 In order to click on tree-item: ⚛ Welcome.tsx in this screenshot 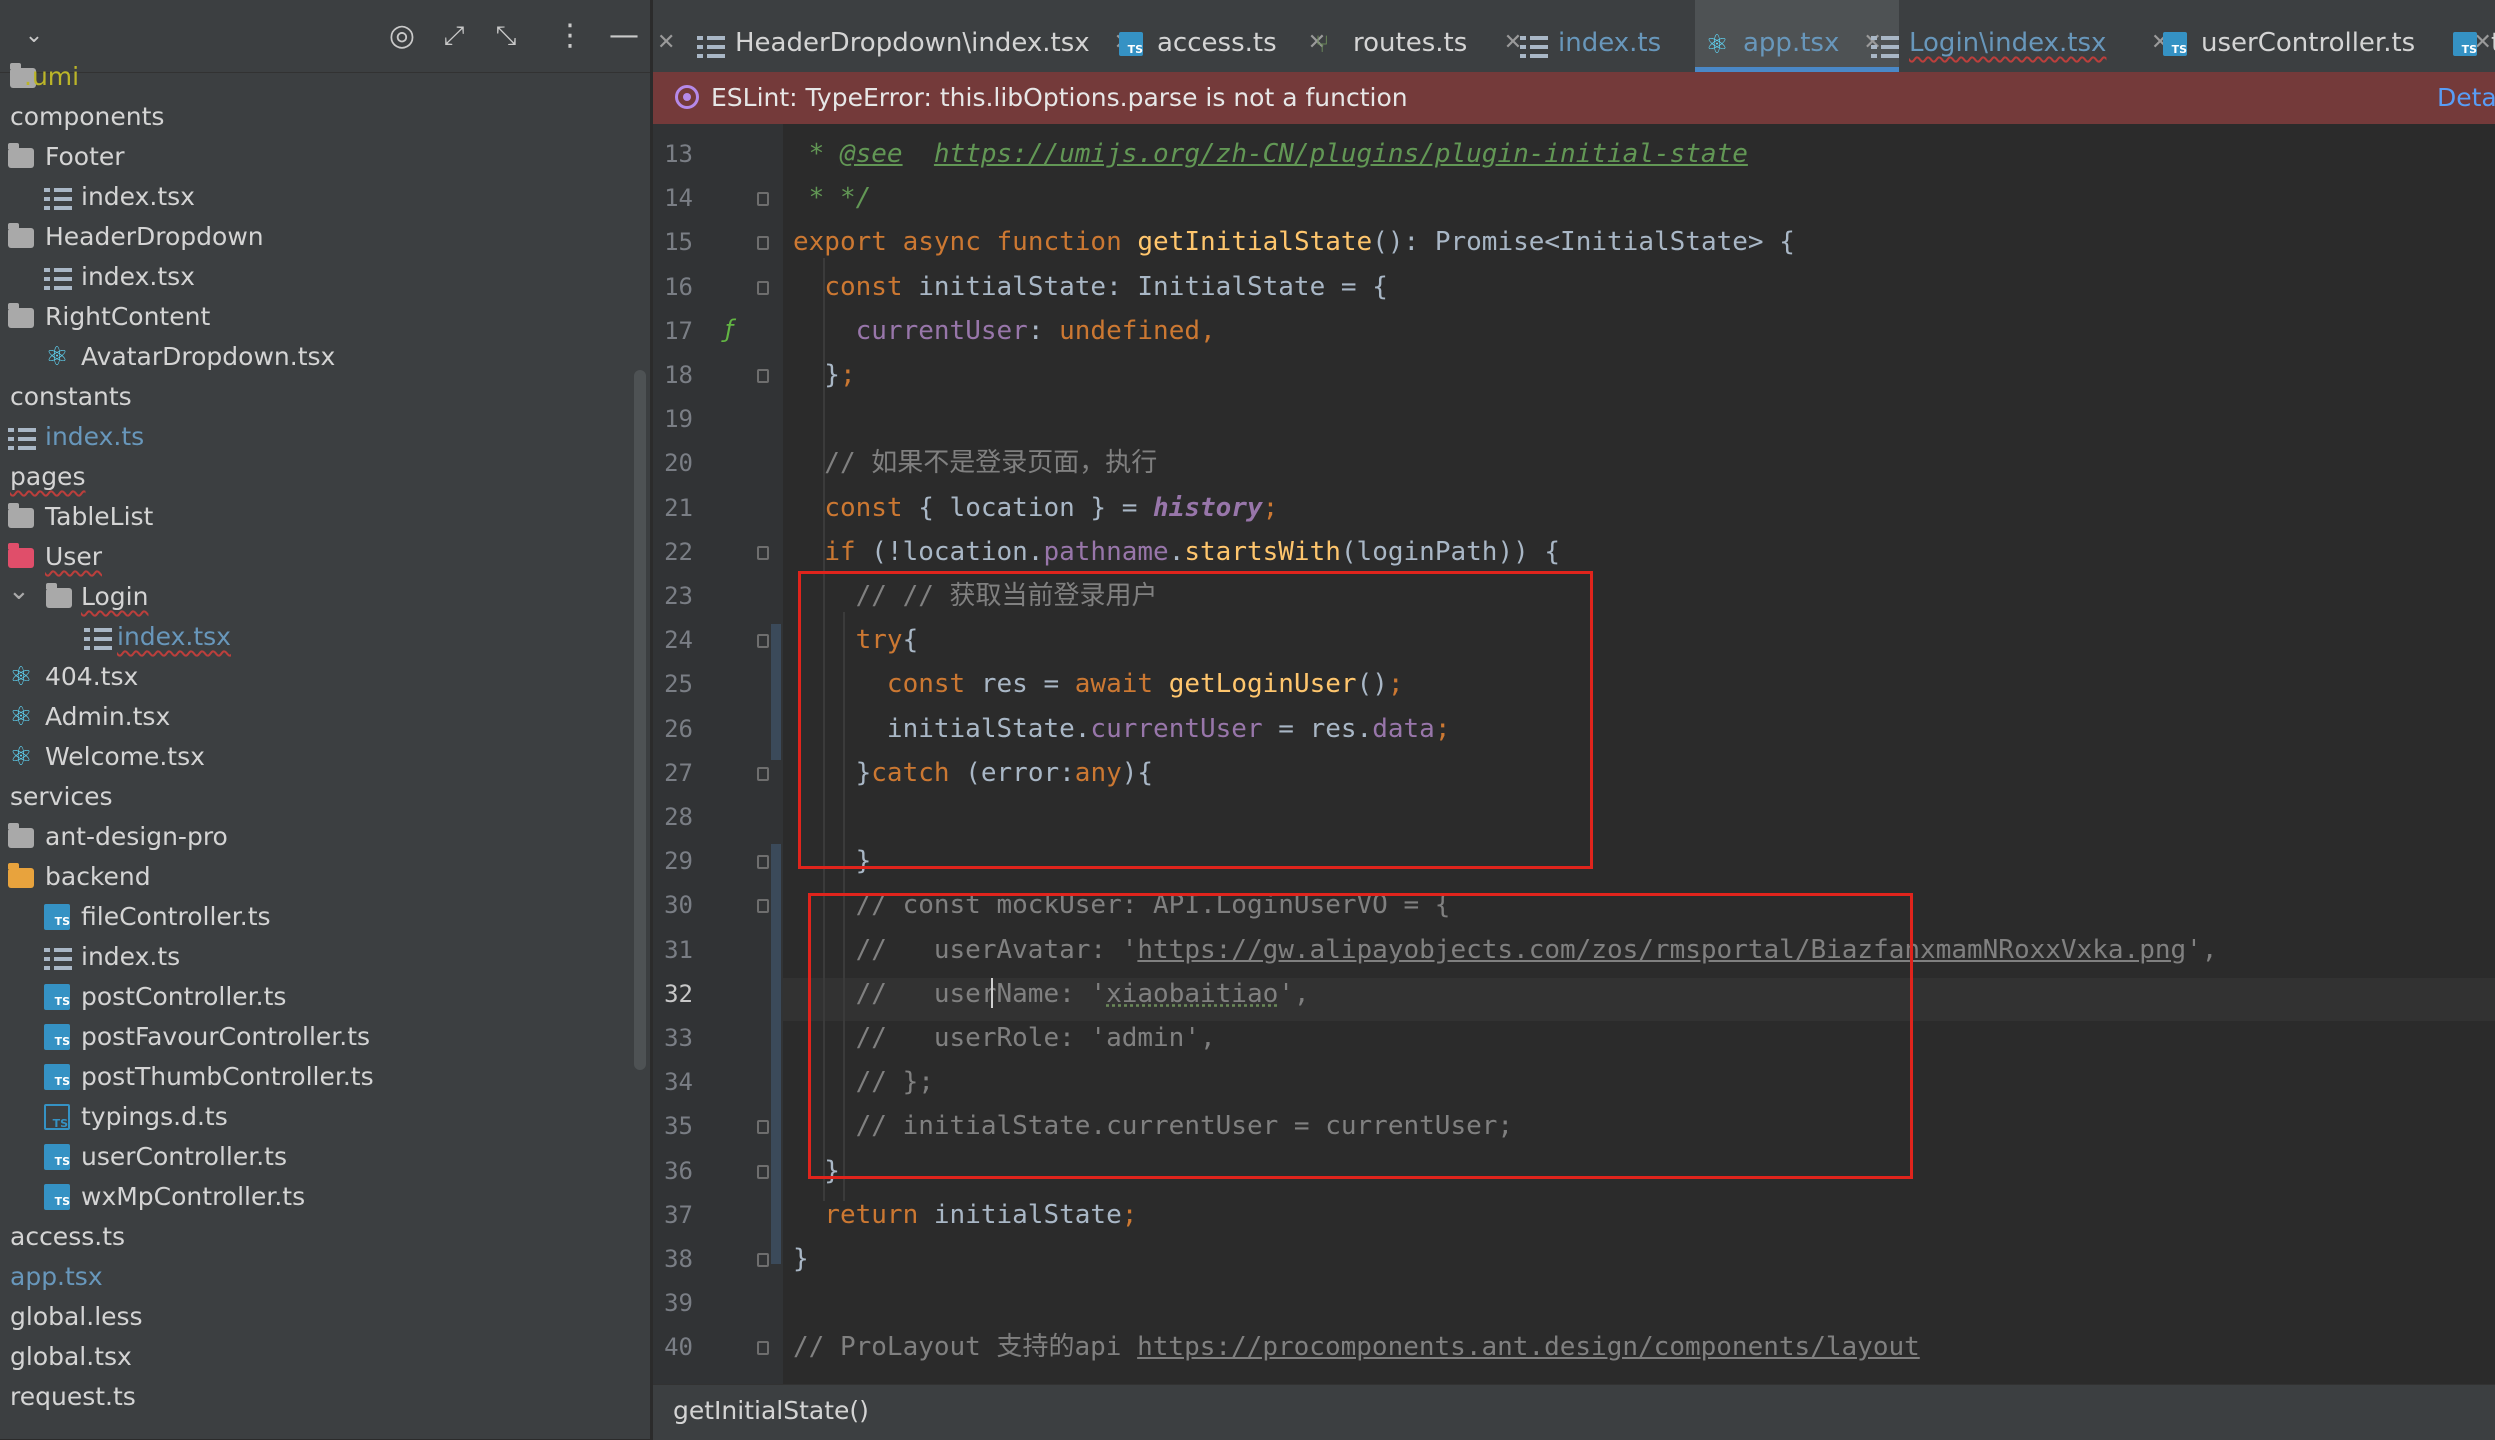, I will do `click(315, 757)`.